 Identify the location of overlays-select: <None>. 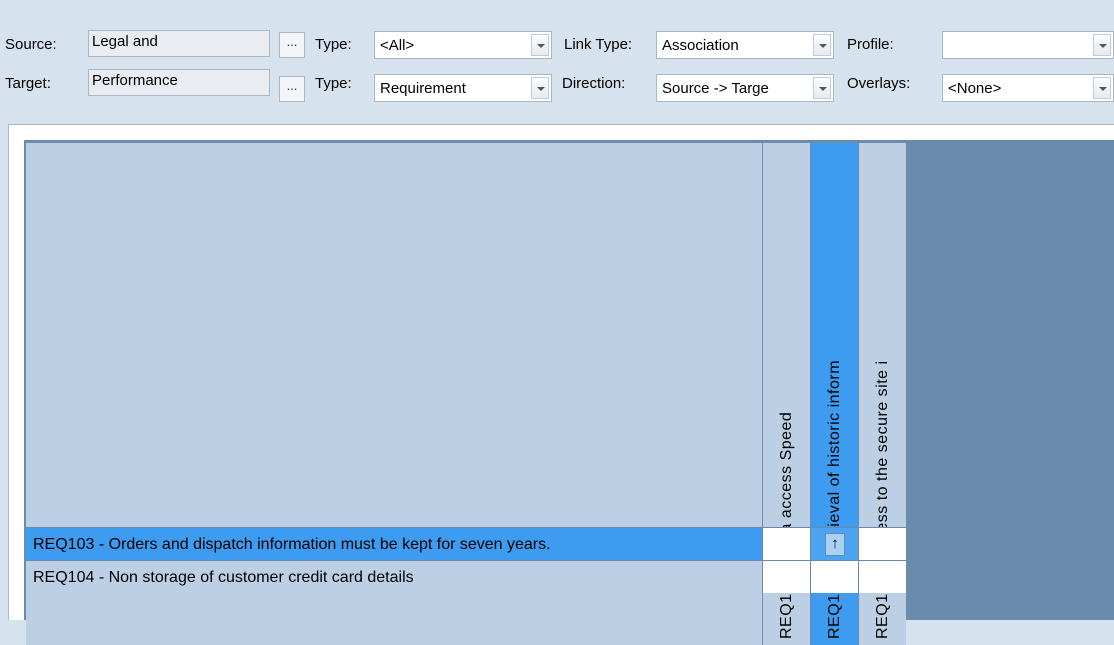
(1028, 88).